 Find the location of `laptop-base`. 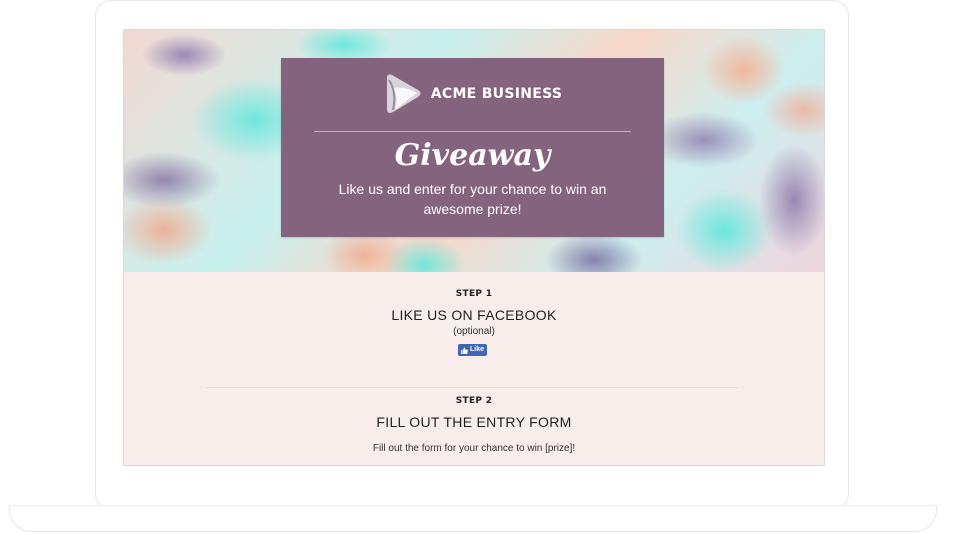

laptop-base is located at coordinates (473, 518).